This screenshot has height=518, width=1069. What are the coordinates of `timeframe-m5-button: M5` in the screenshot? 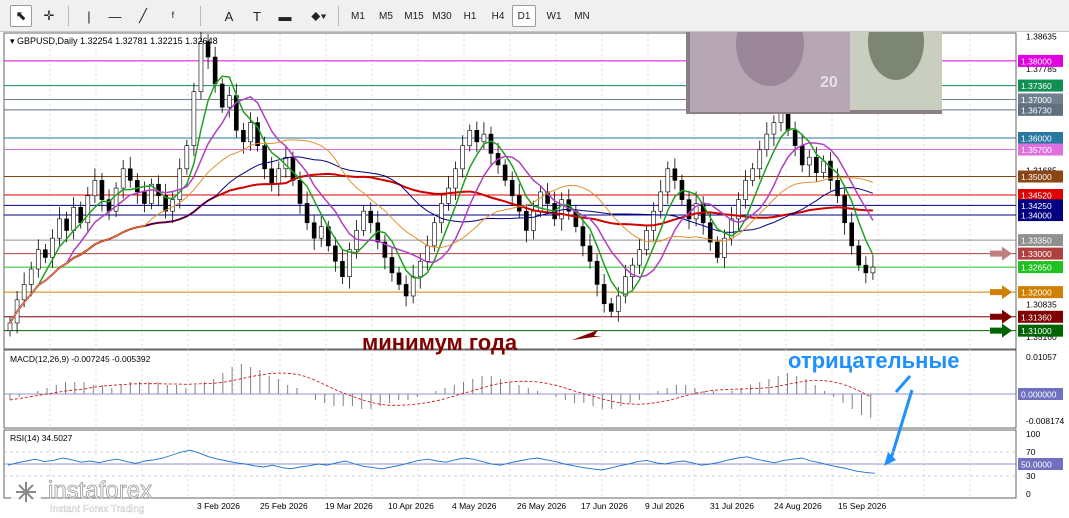 It's located at (386, 16).